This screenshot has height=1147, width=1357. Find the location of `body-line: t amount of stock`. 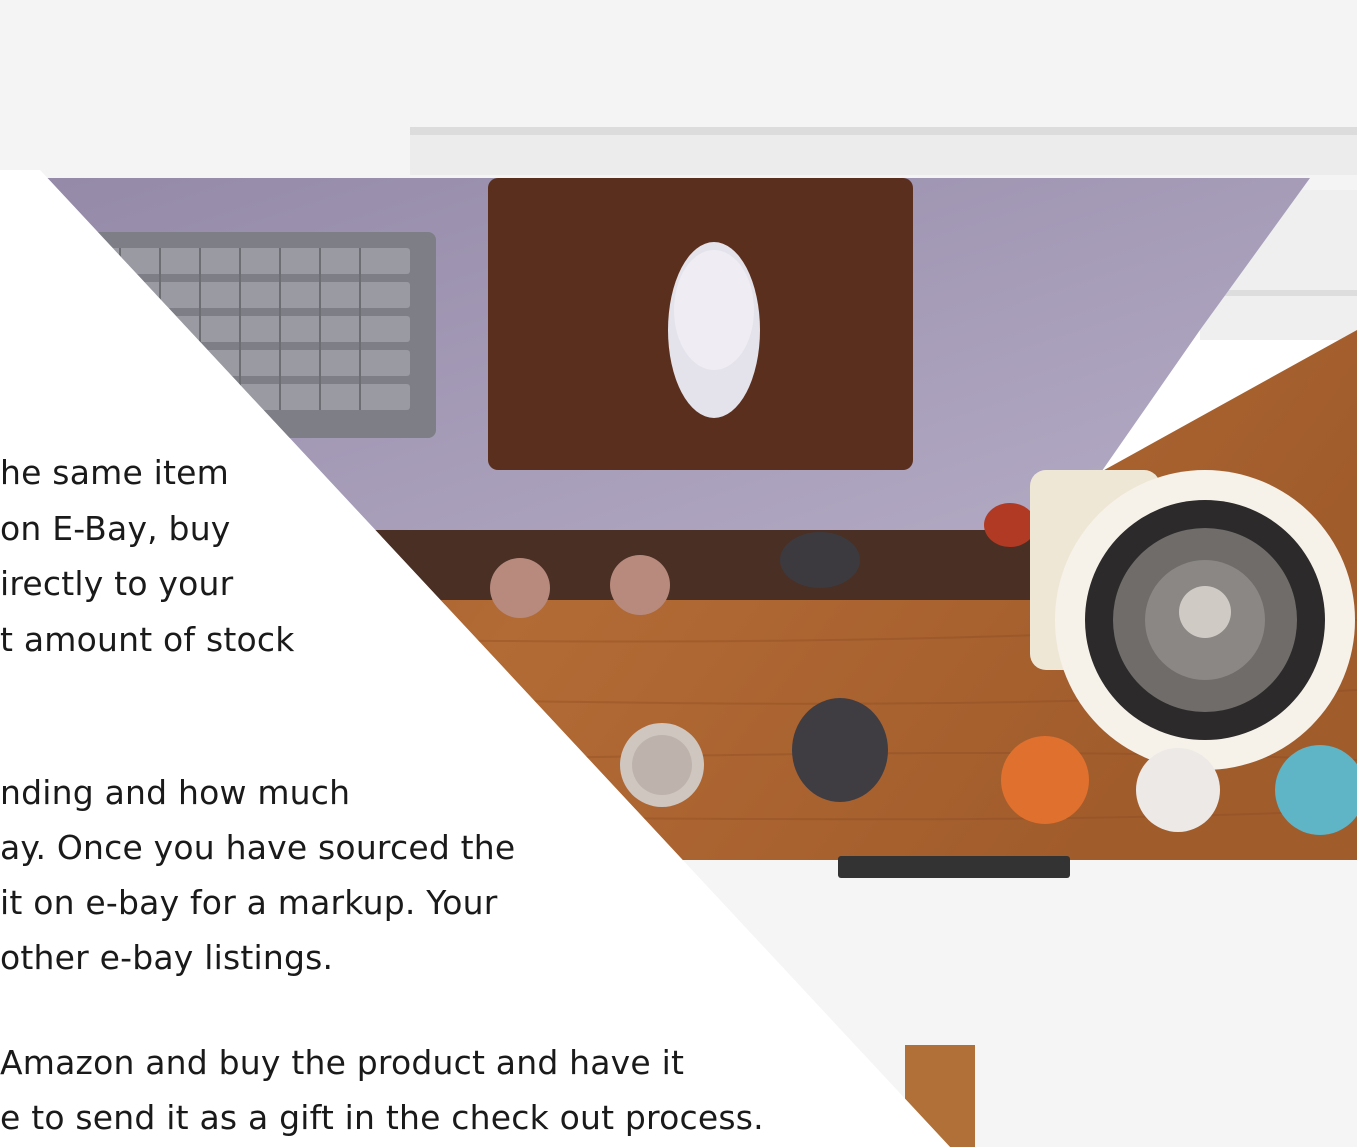

body-line: t amount of stock is located at coordinates (147, 639).